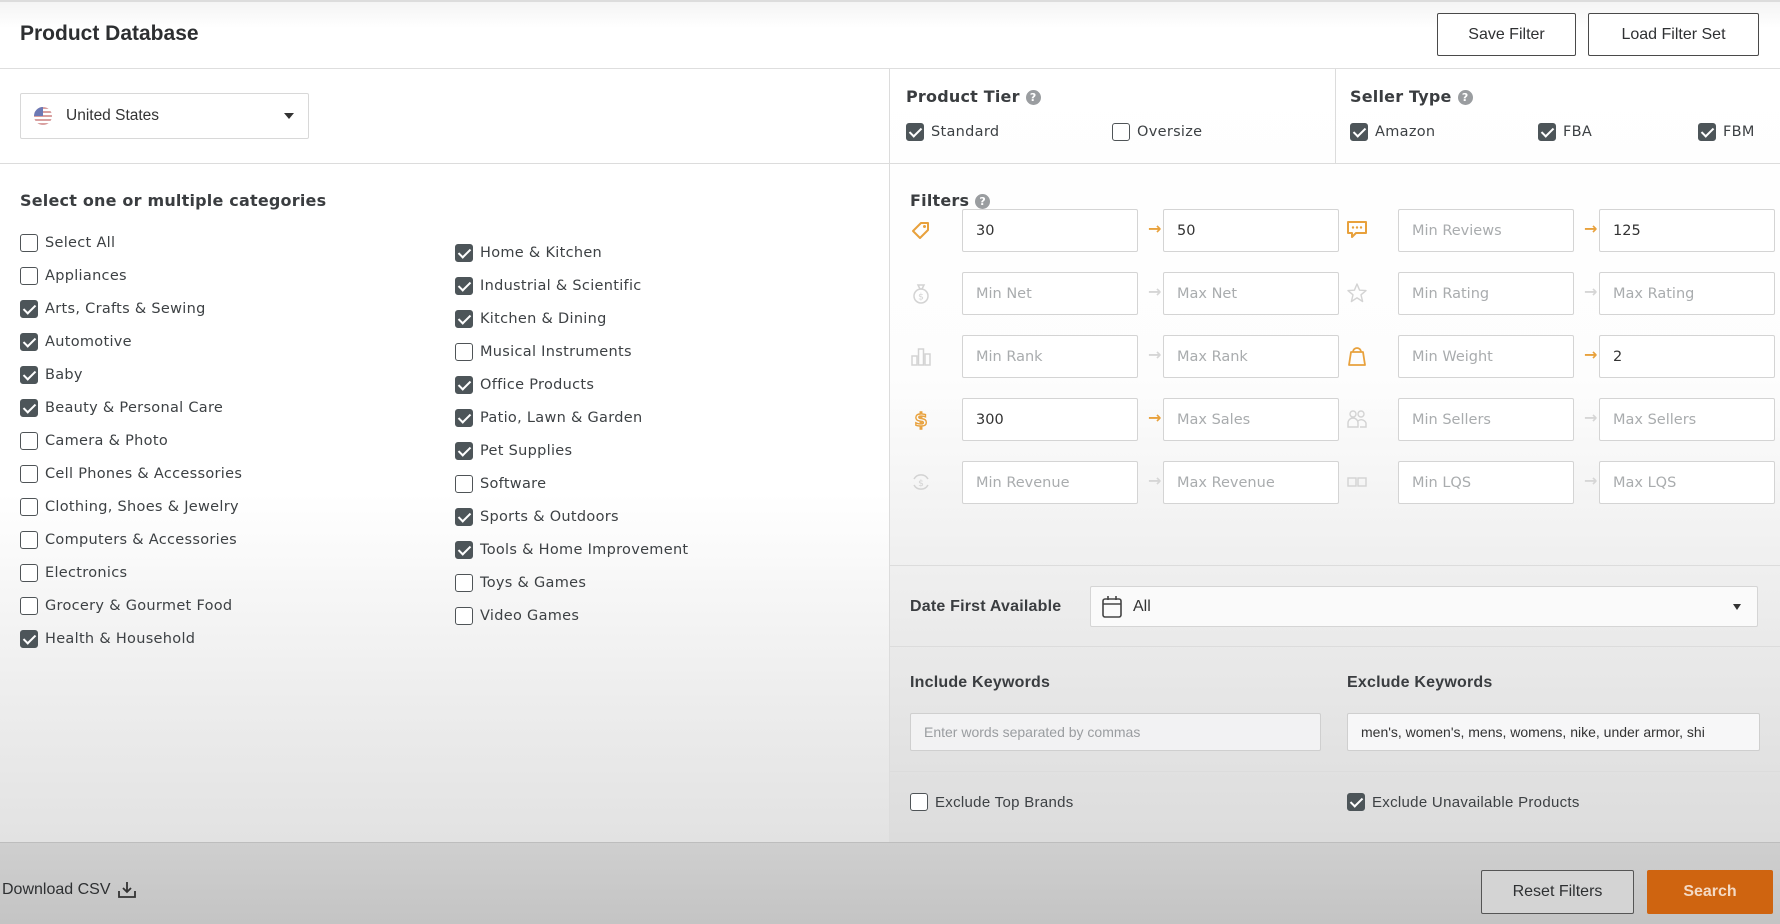  What do you see at coordinates (537, 517) in the screenshot?
I see `category-checkbox: Sports & Outdoors` at bounding box center [537, 517].